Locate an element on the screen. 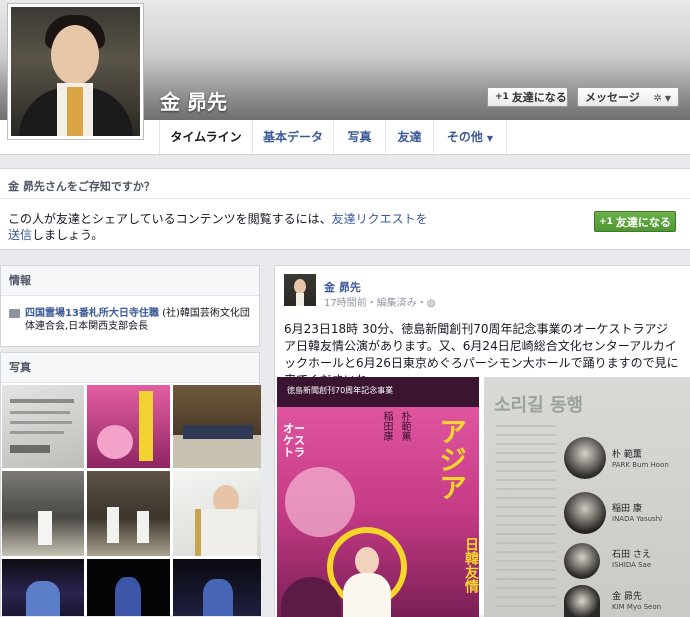  add-friend-label: 友達になる is located at coordinates (539, 97).